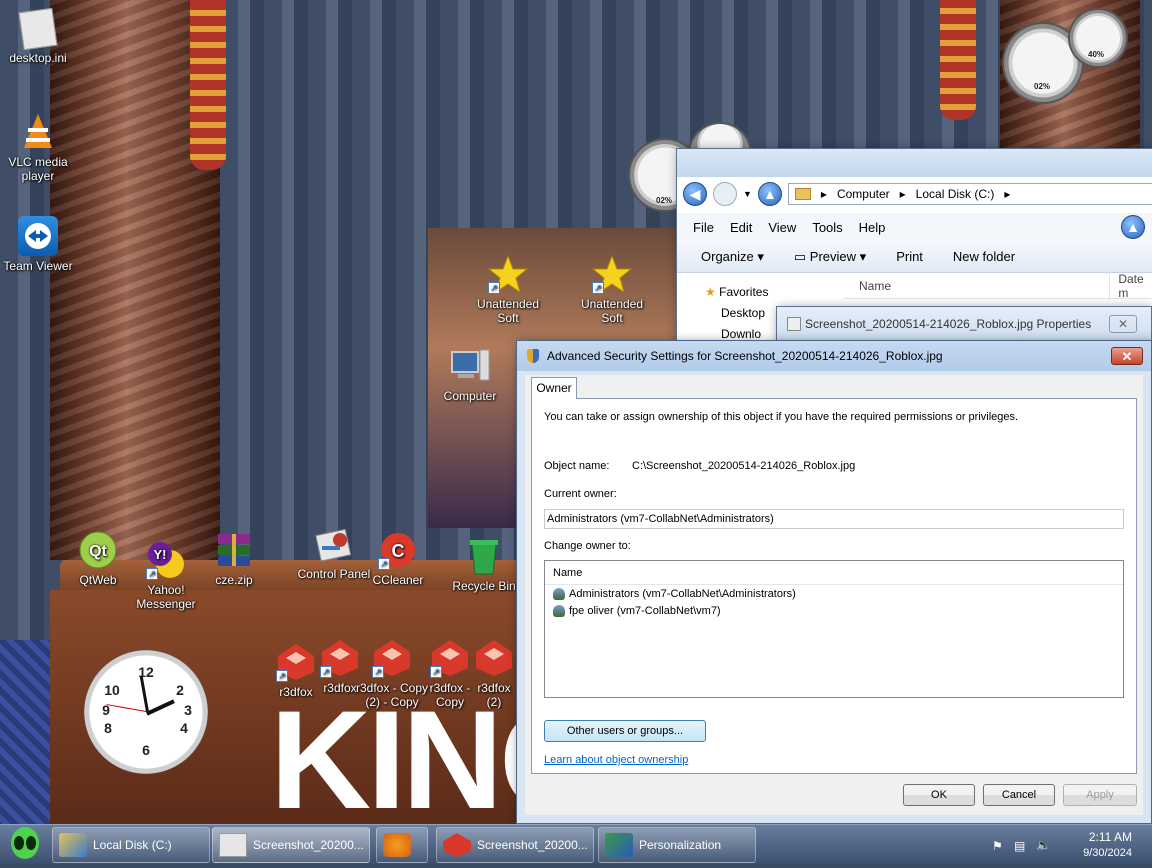  Describe the element at coordinates (834, 573) in the screenshot. I see `list-header-name: Name` at that location.